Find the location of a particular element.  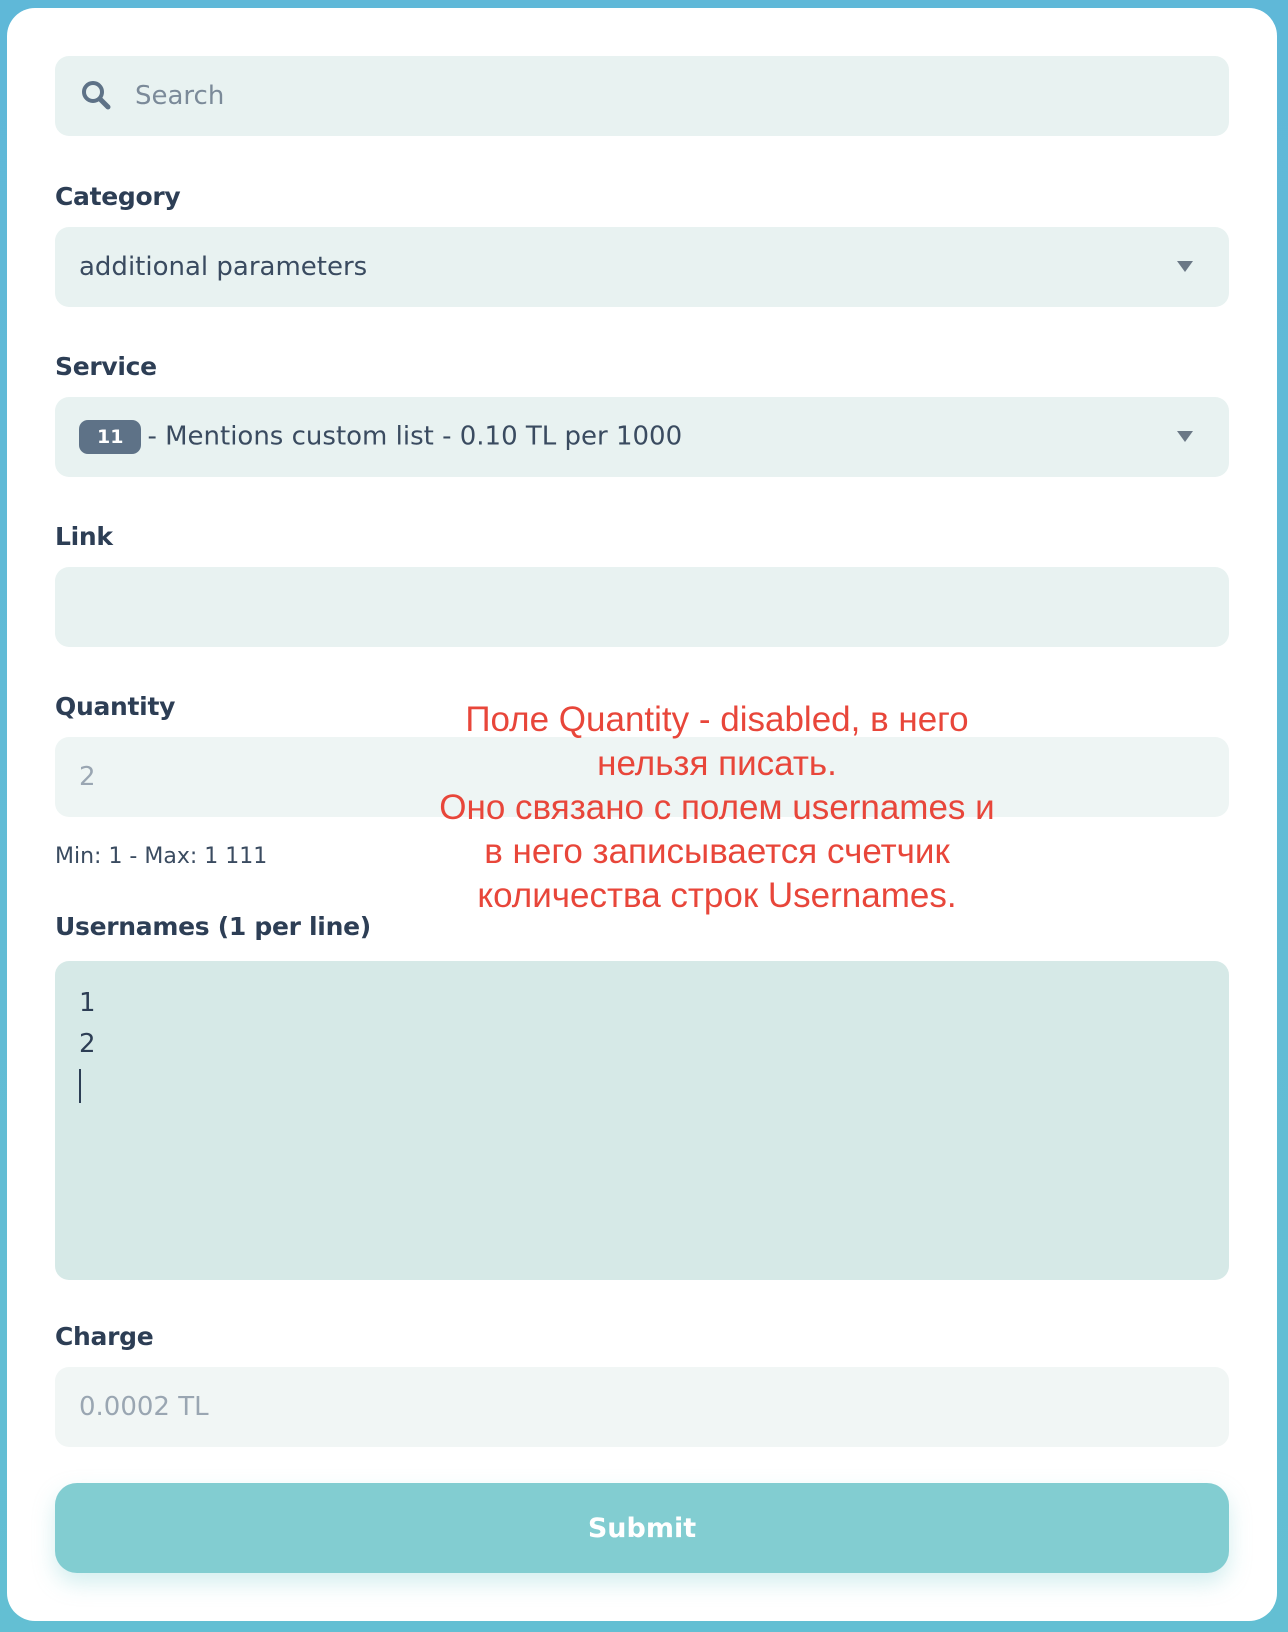

service-label: Service is located at coordinates (106, 366).